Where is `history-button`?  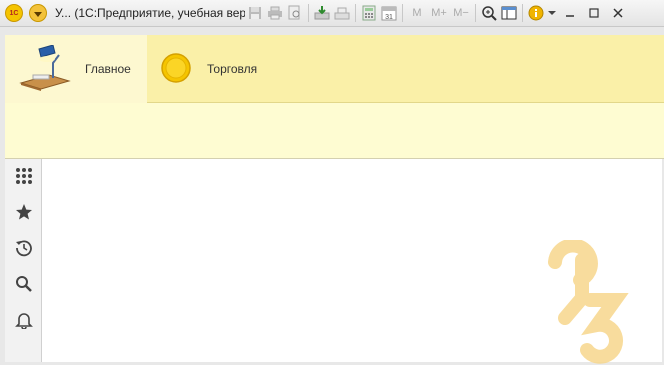
history-button is located at coordinates (23, 249).